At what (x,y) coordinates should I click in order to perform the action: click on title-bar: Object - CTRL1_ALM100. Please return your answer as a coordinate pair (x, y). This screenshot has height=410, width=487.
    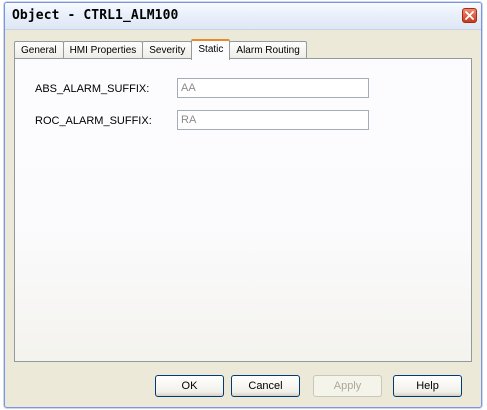
    Looking at the image, I should click on (243, 16).